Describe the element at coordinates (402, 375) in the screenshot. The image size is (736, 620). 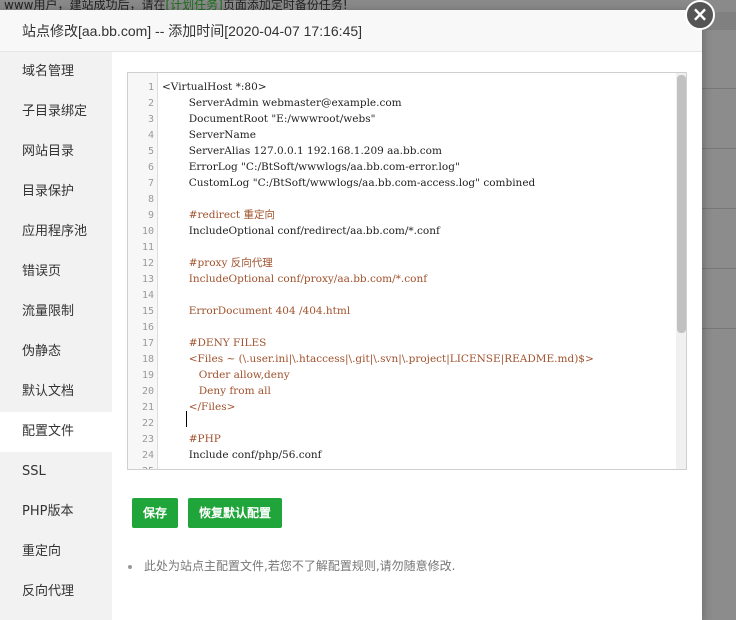
I see `code-line: 19 Order allow,deny` at that location.